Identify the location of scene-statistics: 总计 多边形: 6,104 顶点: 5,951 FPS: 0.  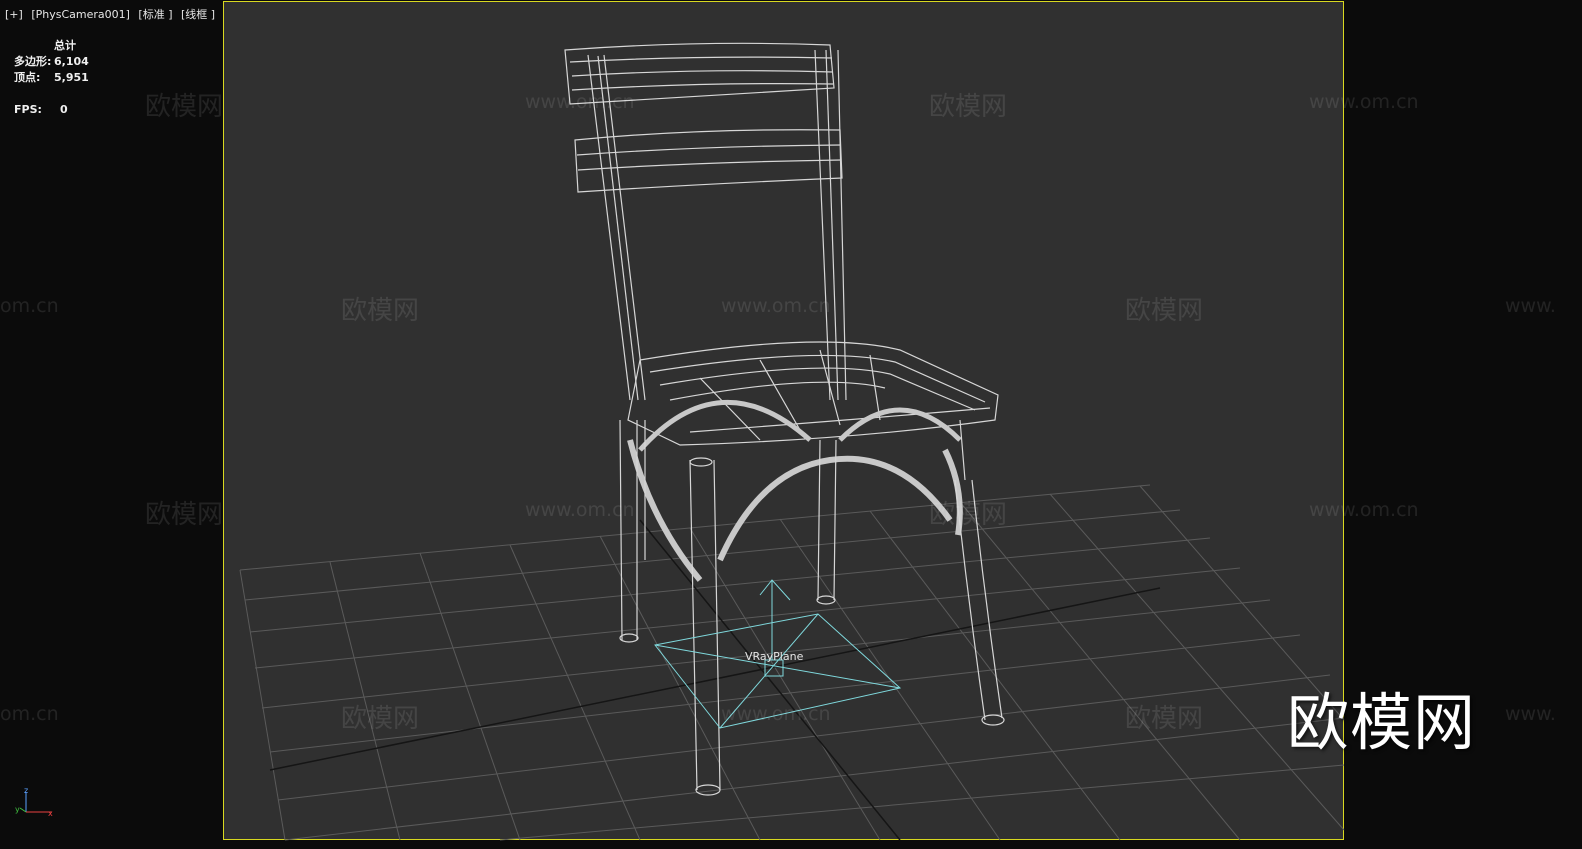
(51, 78).